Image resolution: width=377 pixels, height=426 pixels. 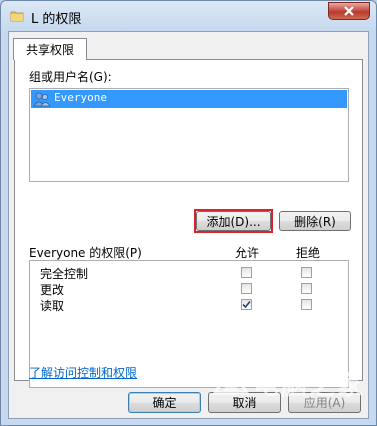 What do you see at coordinates (308, 253) in the screenshot?
I see `deny-header: 拒绝` at bounding box center [308, 253].